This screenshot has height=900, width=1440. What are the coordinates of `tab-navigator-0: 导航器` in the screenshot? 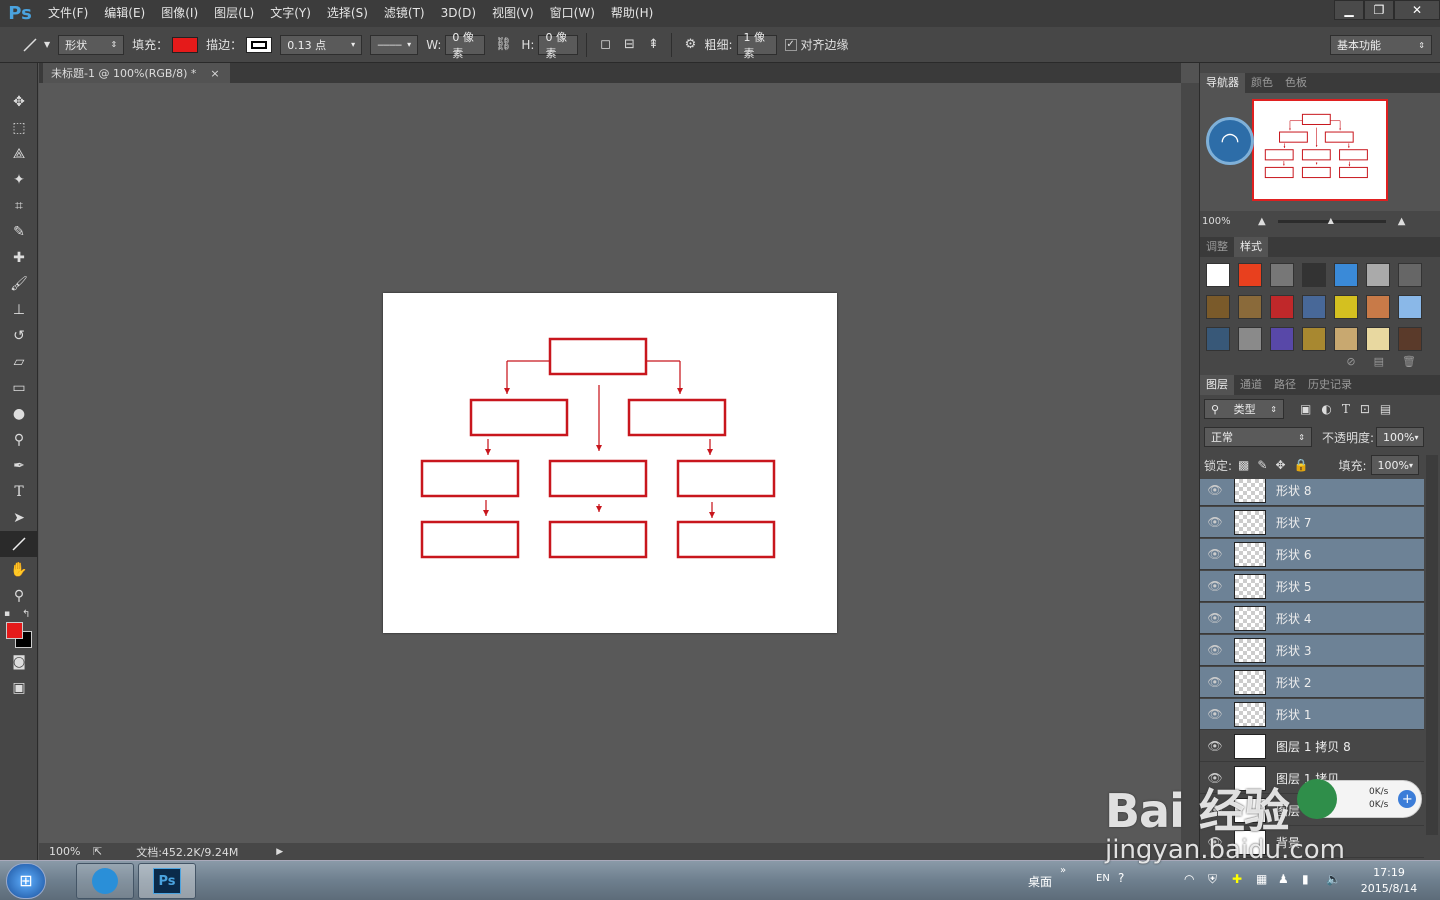 It's located at (1222, 83).